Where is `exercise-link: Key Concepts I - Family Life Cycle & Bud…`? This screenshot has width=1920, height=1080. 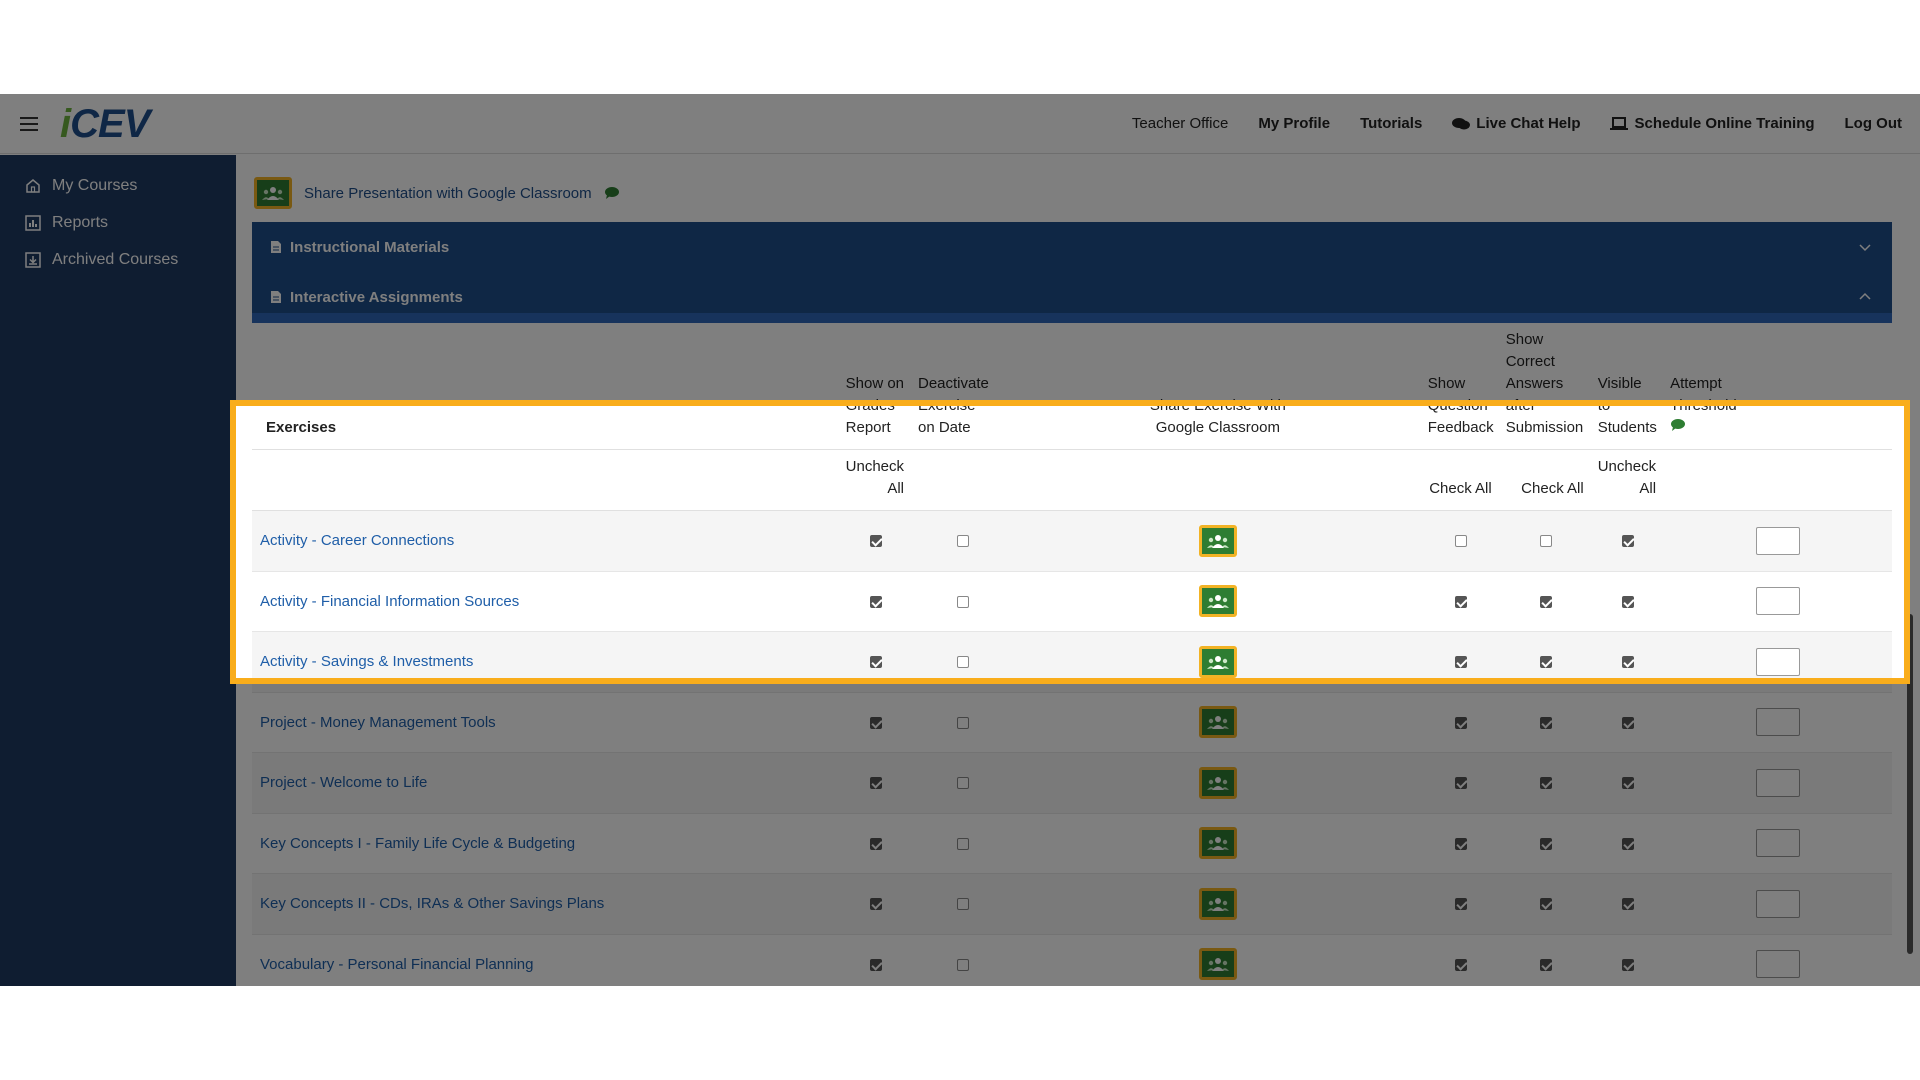 exercise-link: Key Concepts I - Family Life Cycle & Bud… is located at coordinates (546, 843).